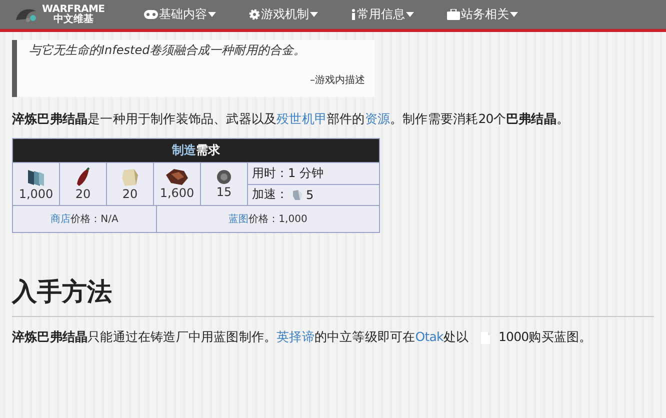  Describe the element at coordinates (482, 14) in the screenshot. I see `nav-menu-item: 站务相关` at that location.